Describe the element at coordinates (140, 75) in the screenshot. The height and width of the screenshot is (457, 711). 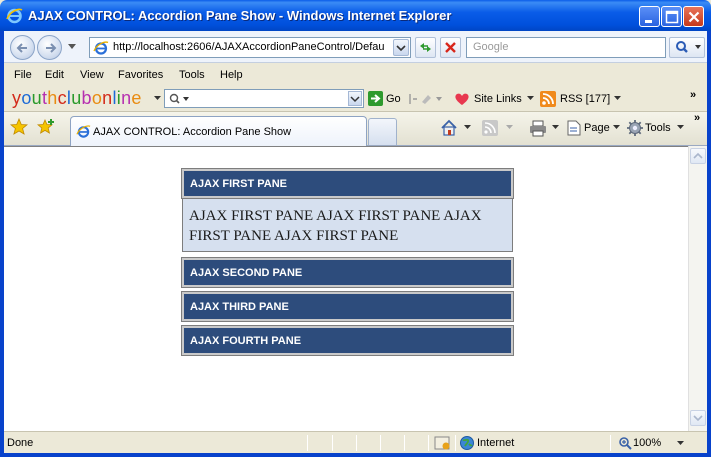
I see `menu-favorites: Favorites` at that location.